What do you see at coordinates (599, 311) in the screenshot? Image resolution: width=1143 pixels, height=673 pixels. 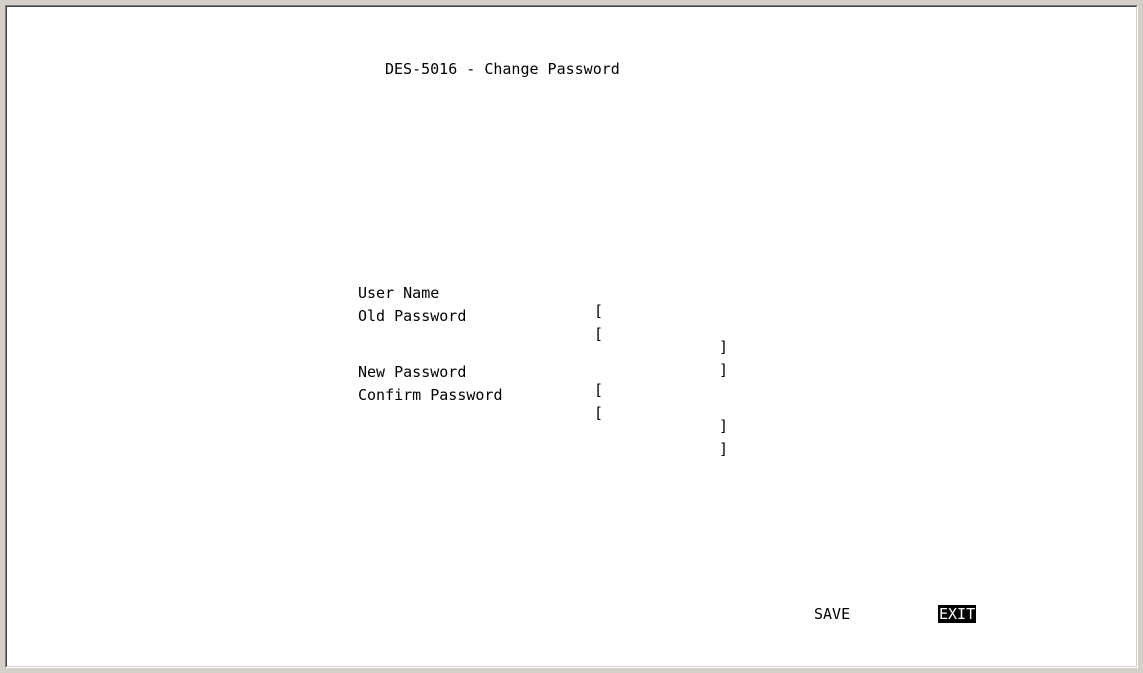 I see `user-name-open-bracket: [` at bounding box center [599, 311].